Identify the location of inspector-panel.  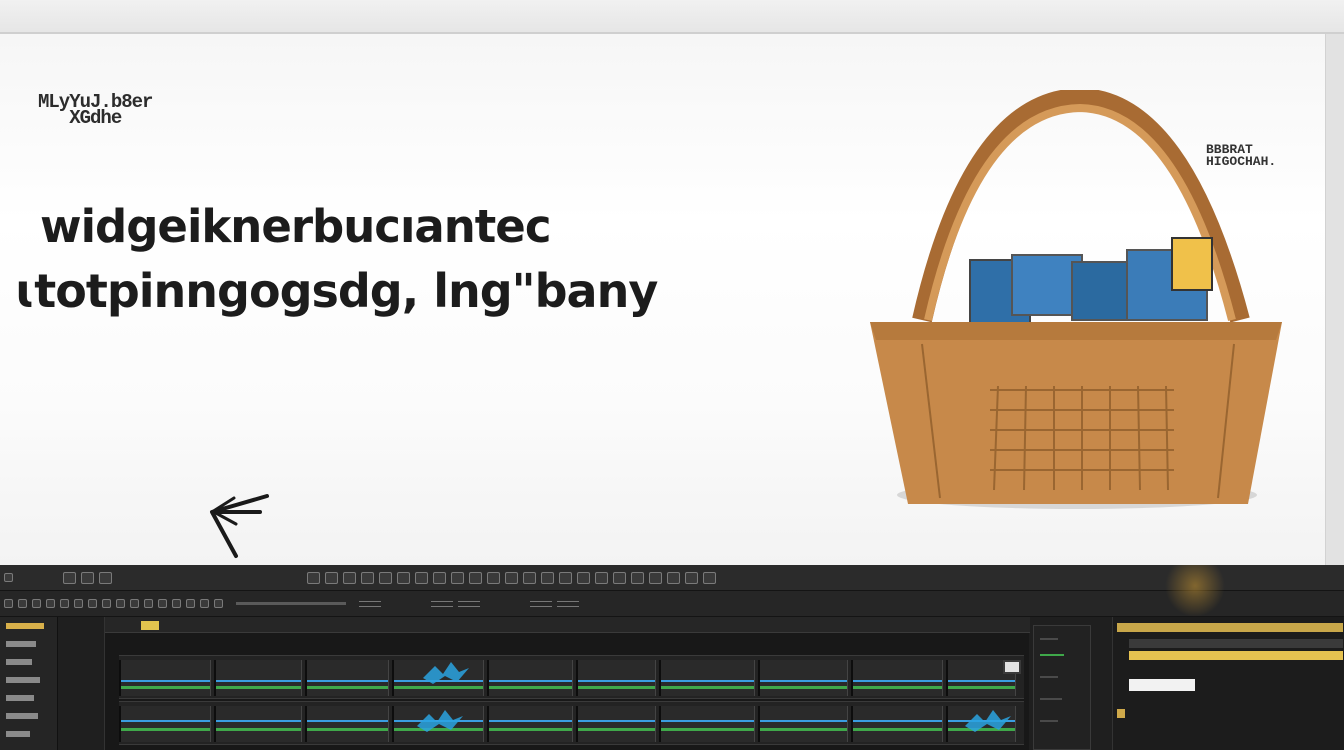
(1062, 687).